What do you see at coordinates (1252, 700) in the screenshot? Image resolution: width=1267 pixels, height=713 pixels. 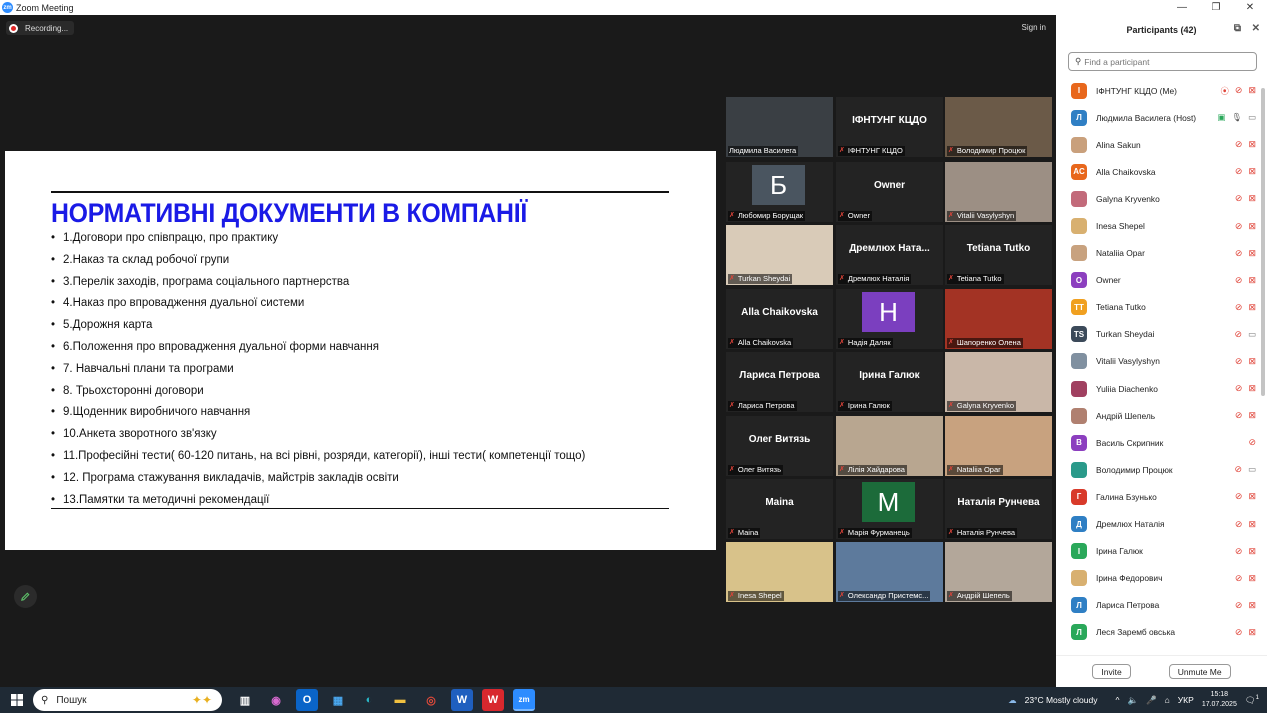 I see `notifications-icon: 🗨1` at bounding box center [1252, 700].